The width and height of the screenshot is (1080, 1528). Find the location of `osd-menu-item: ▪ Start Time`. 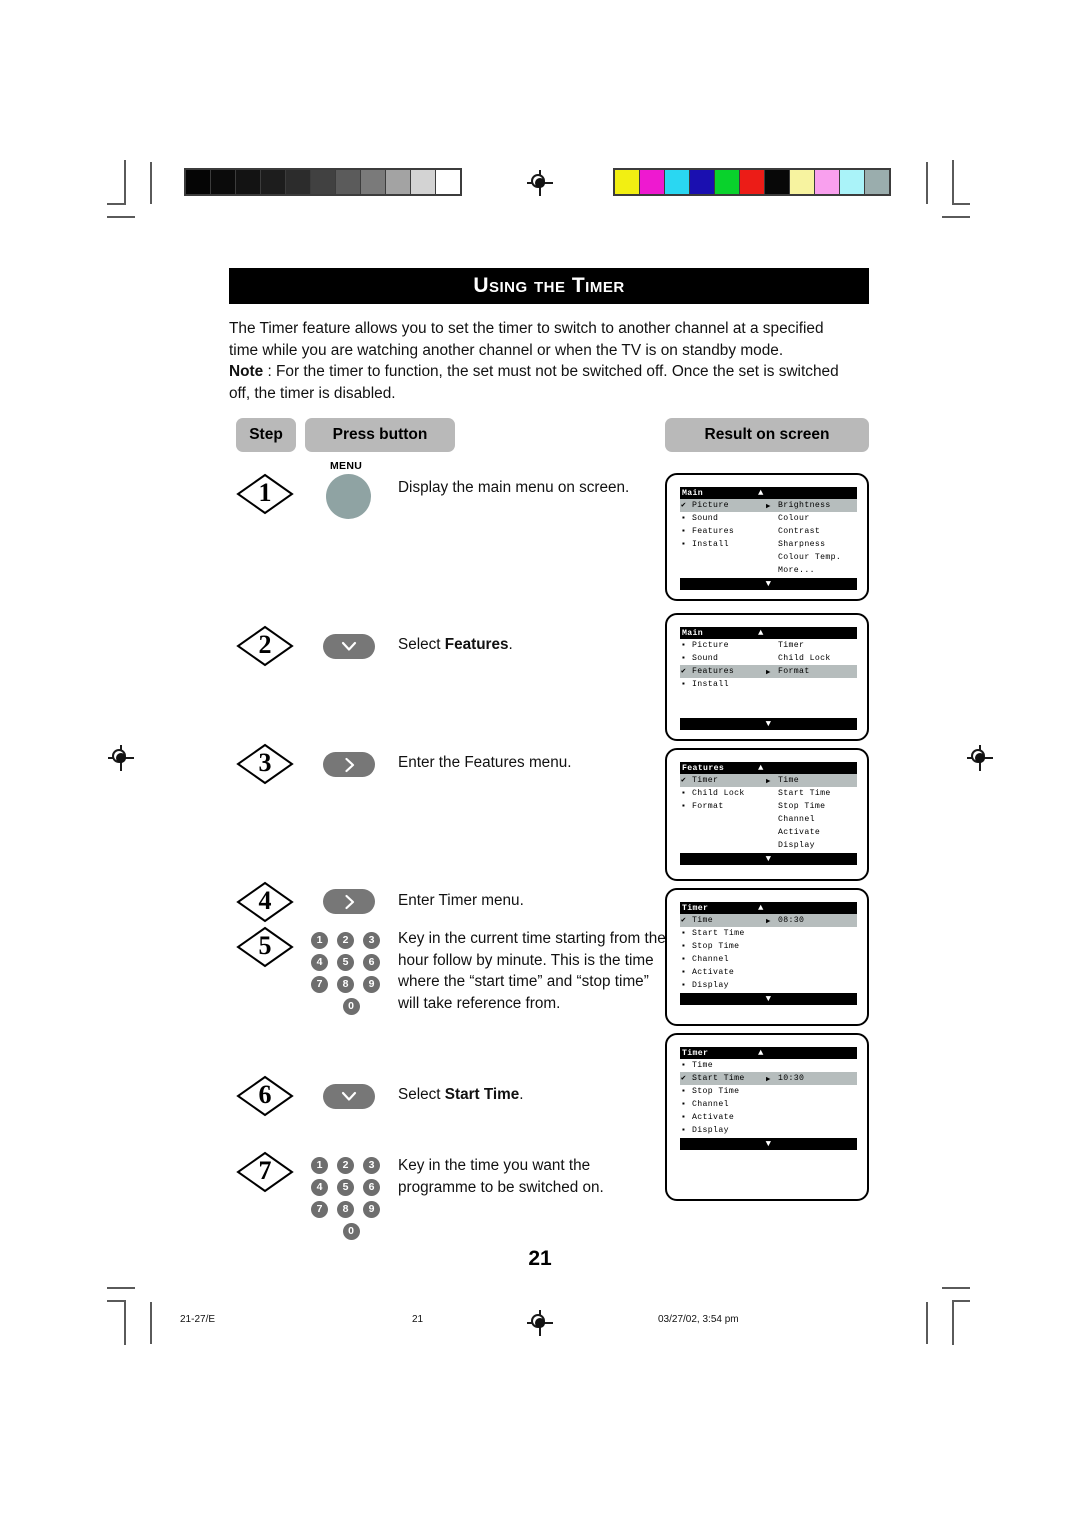

osd-menu-item: ▪ Start Time is located at coordinates (768, 933).